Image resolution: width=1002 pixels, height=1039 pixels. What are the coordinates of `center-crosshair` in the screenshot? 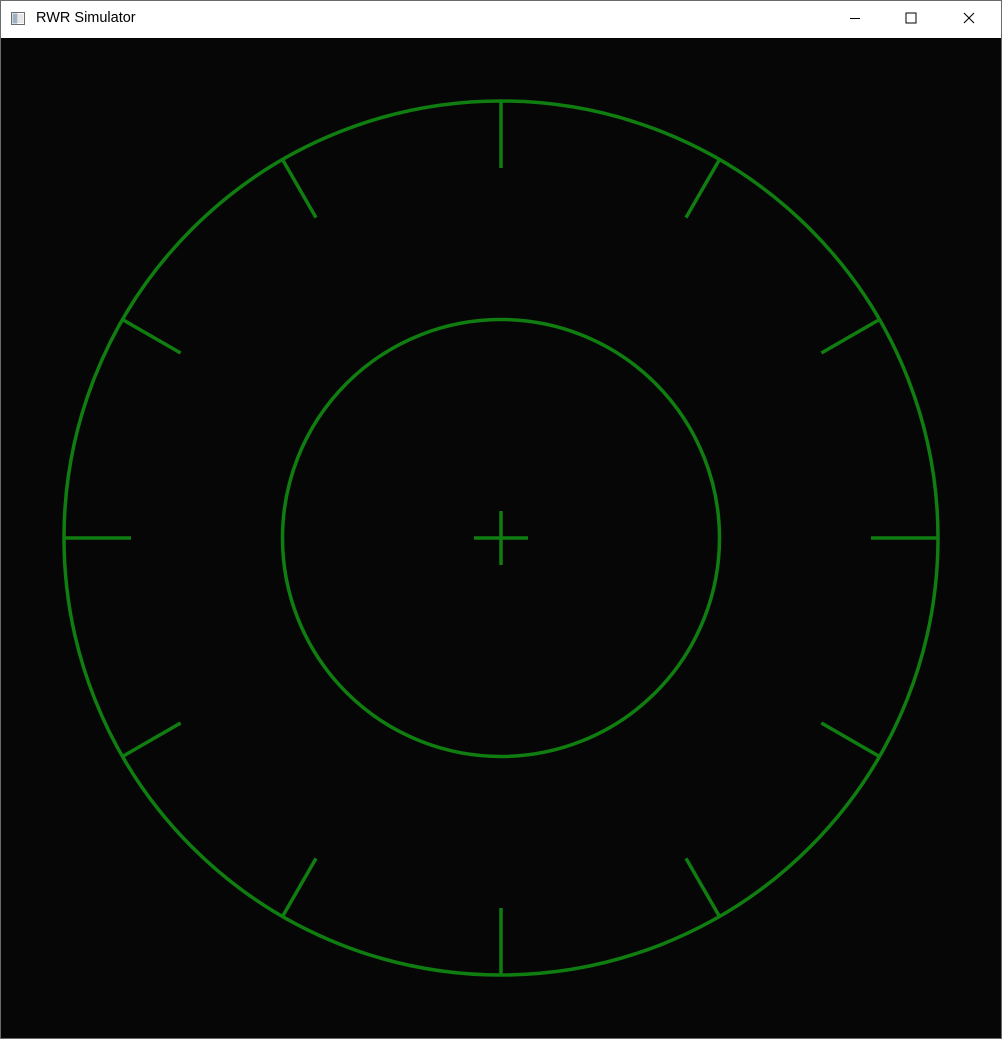 It's located at (501, 538).